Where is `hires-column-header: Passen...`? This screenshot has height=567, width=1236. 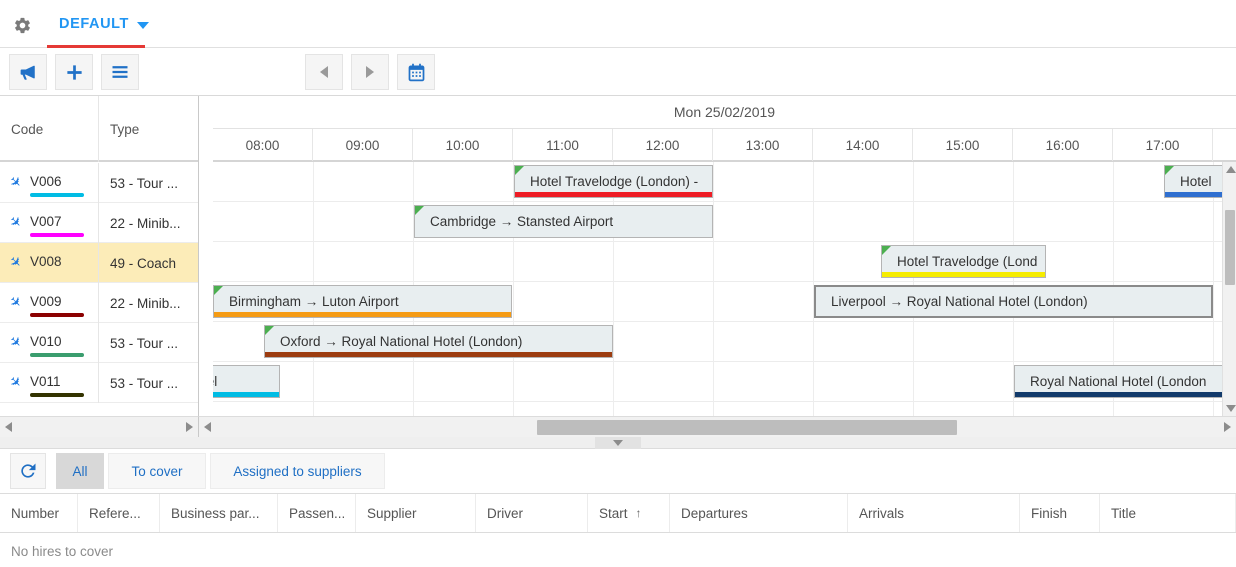 hires-column-header: Passen... is located at coordinates (317, 513).